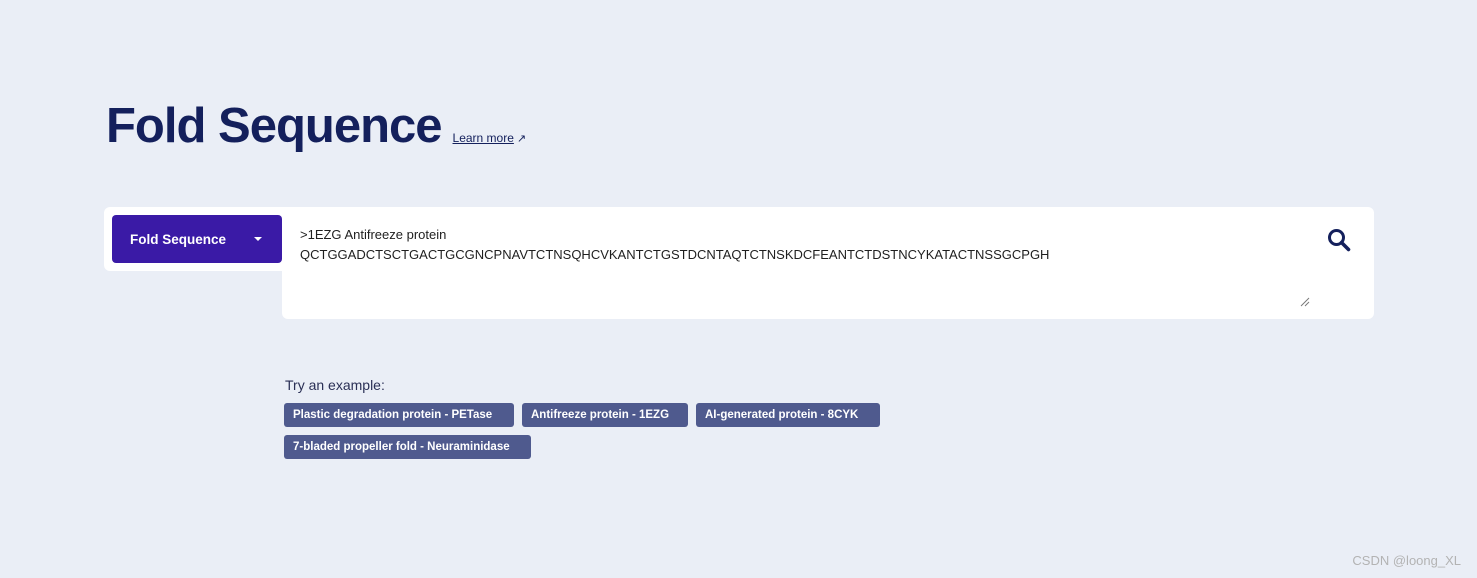 The width and height of the screenshot is (1477, 578). What do you see at coordinates (258, 239) in the screenshot?
I see `caret-down-icon` at bounding box center [258, 239].